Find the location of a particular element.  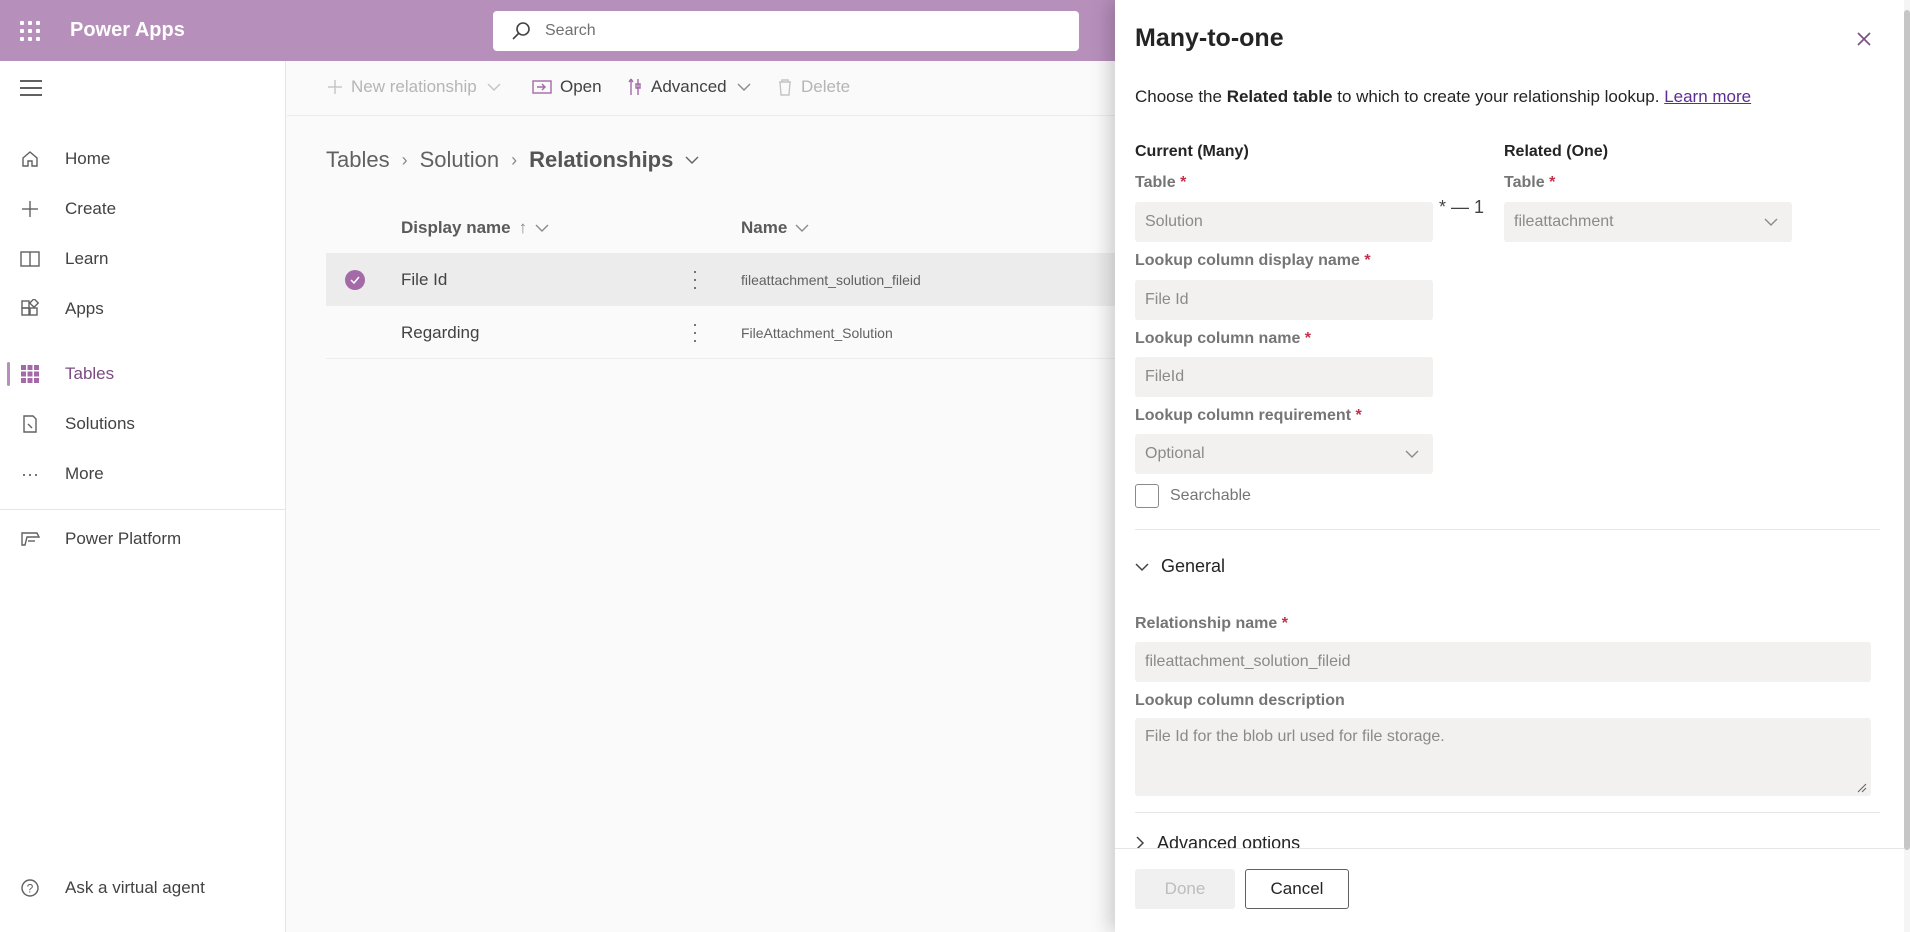

relationship-name-label-text: Relationship name is located at coordinates (1206, 623).